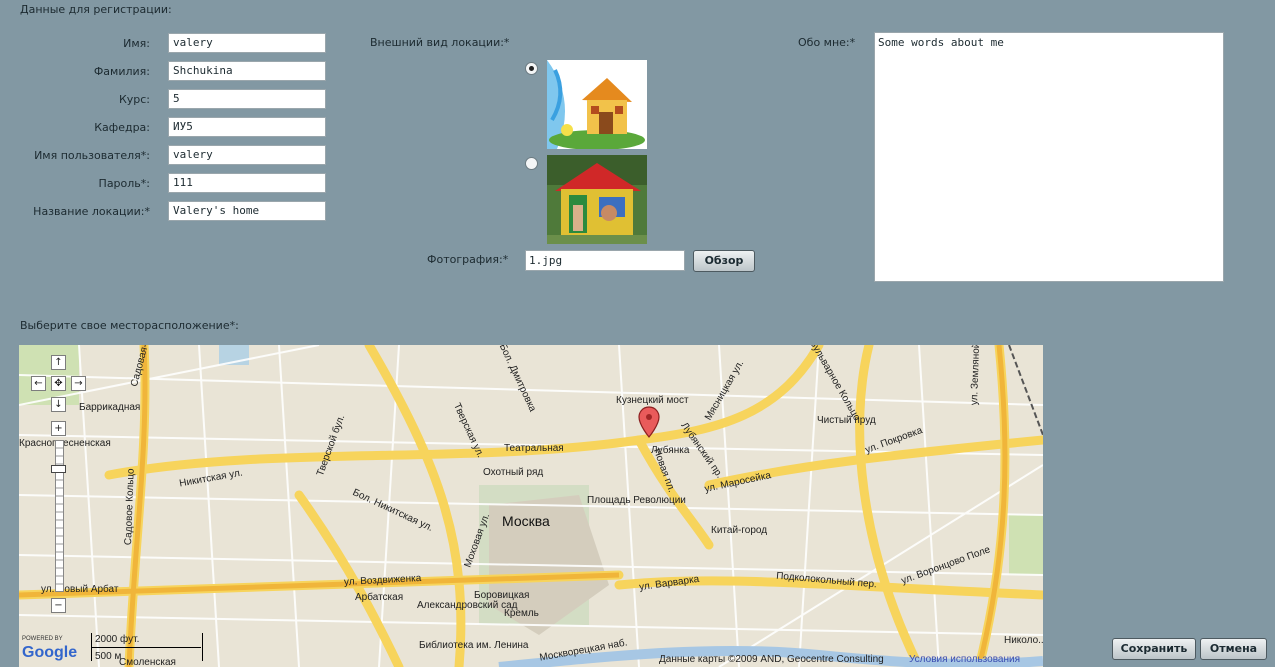  I want to click on metro-station-label: Театральная, so click(534, 448).